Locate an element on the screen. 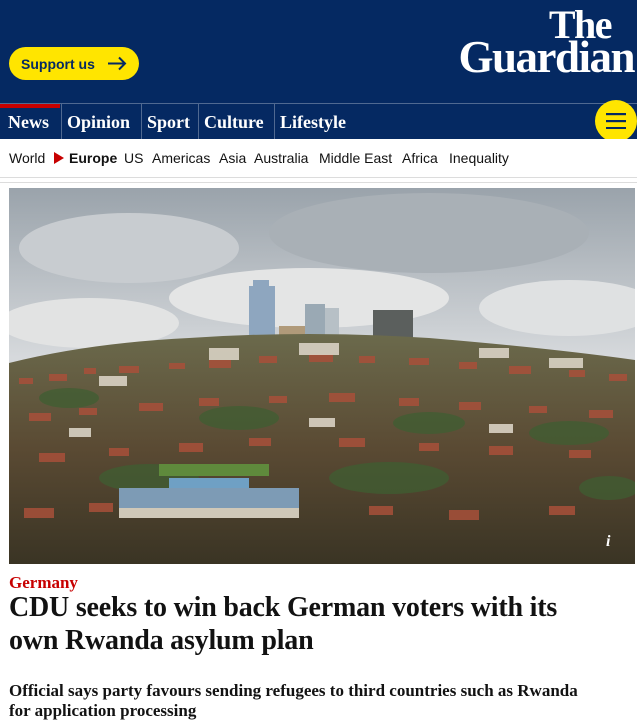  menu-button is located at coordinates (616, 121).